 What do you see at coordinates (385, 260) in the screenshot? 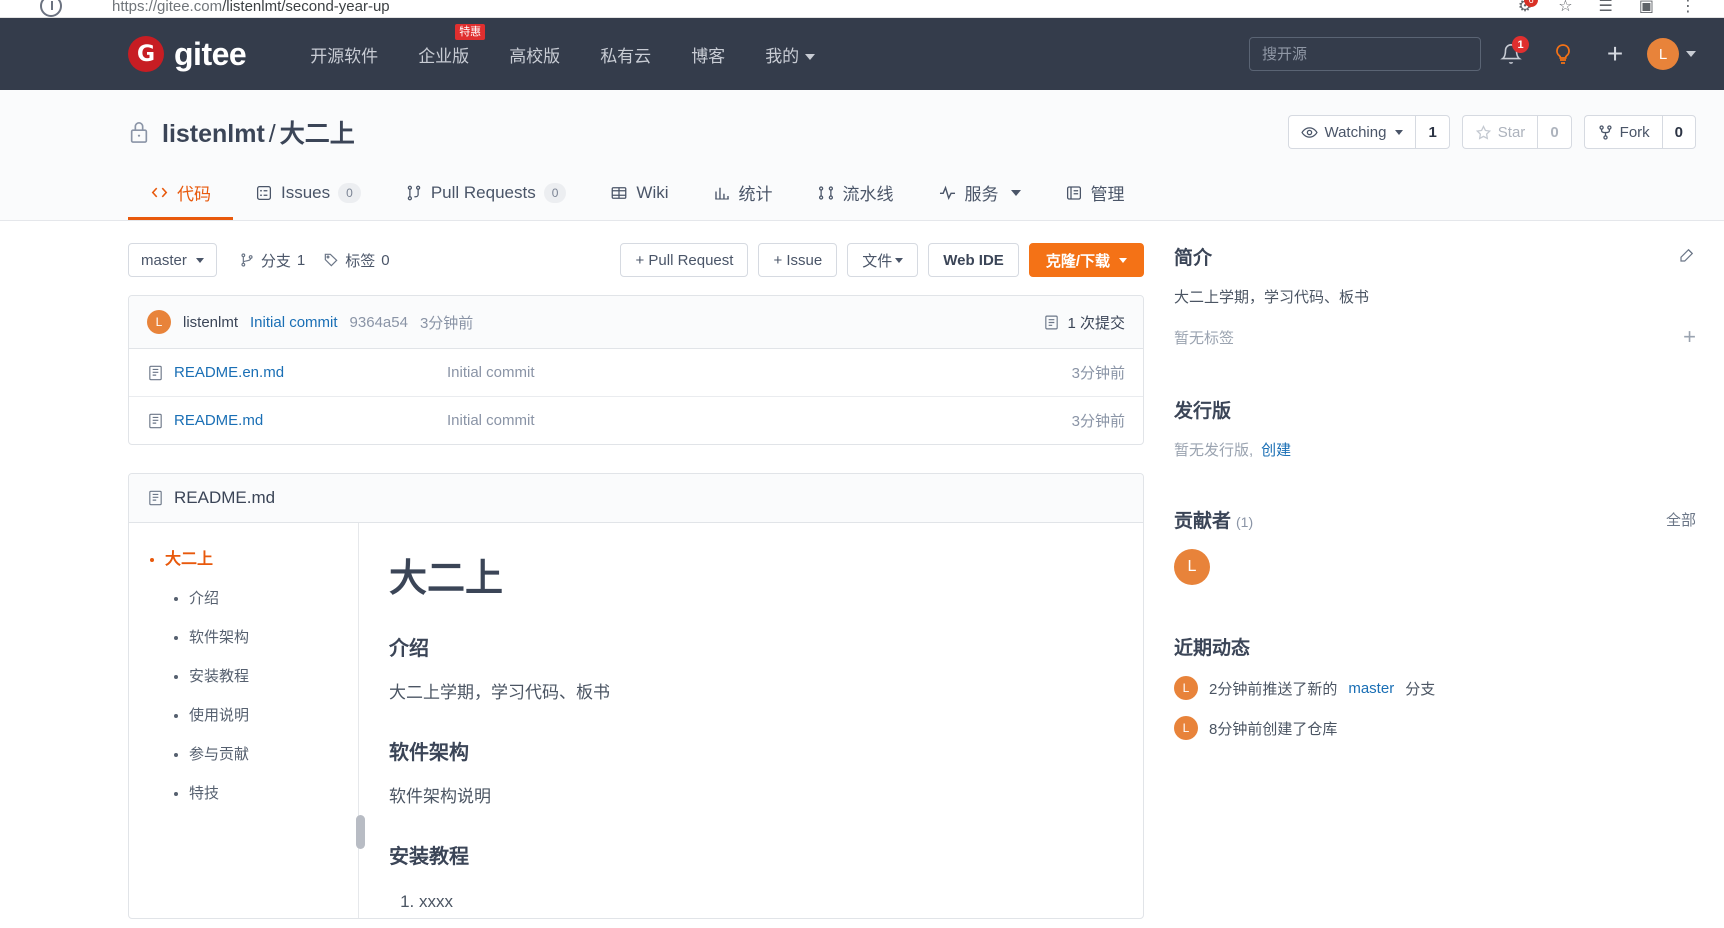
I see `tags-count: 0` at bounding box center [385, 260].